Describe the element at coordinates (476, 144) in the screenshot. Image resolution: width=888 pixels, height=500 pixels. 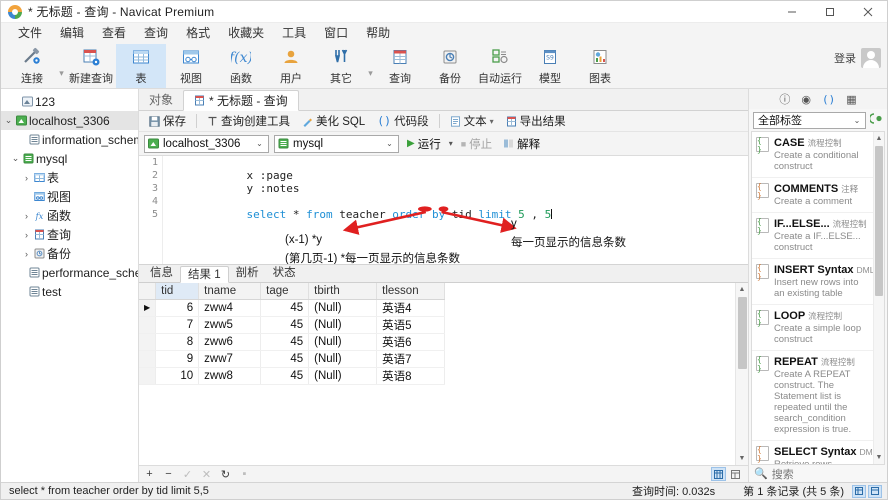
I see `stop-button: ■ 停止` at that location.